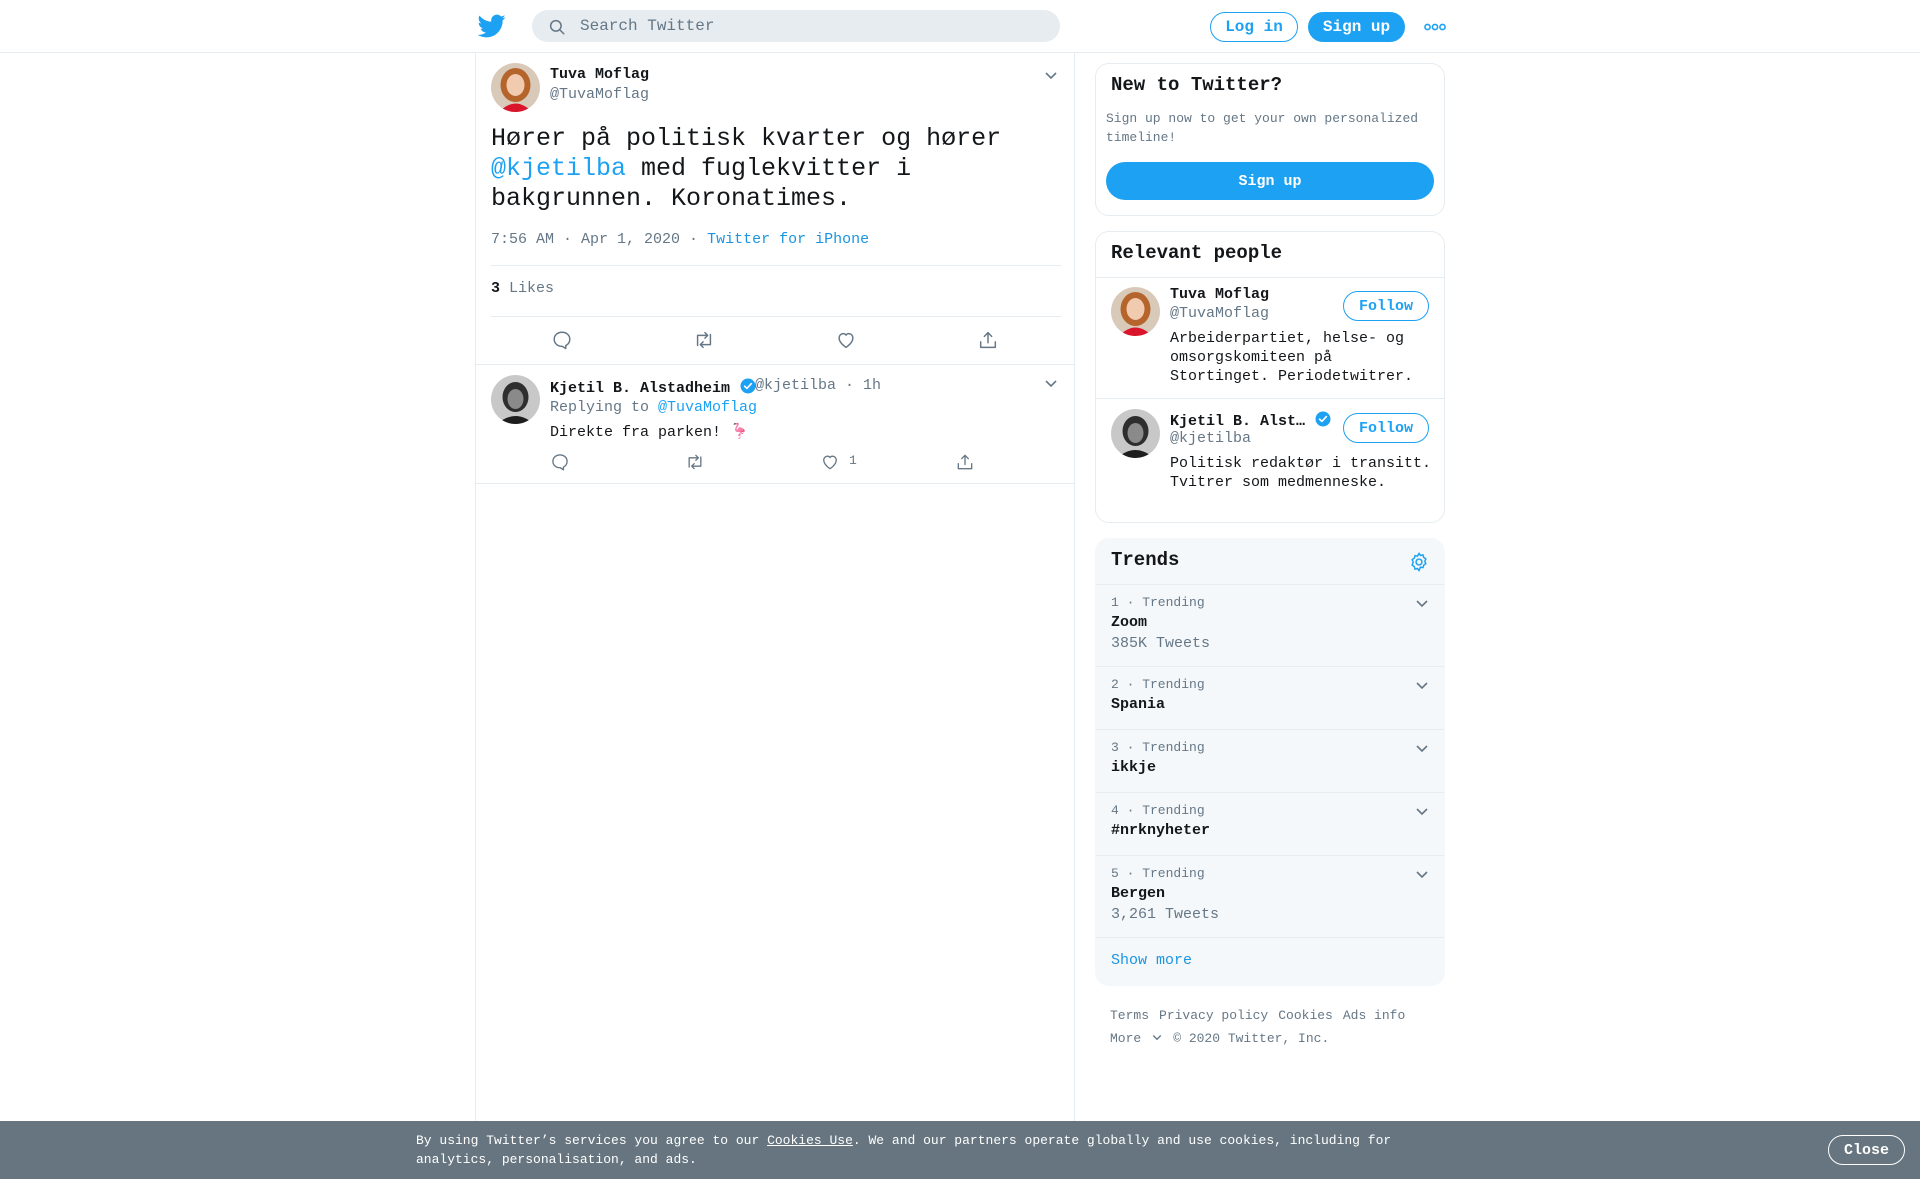 The height and width of the screenshot is (1179, 1920). What do you see at coordinates (810, 1140) in the screenshot?
I see `cookies-use-link: Cookies Use` at bounding box center [810, 1140].